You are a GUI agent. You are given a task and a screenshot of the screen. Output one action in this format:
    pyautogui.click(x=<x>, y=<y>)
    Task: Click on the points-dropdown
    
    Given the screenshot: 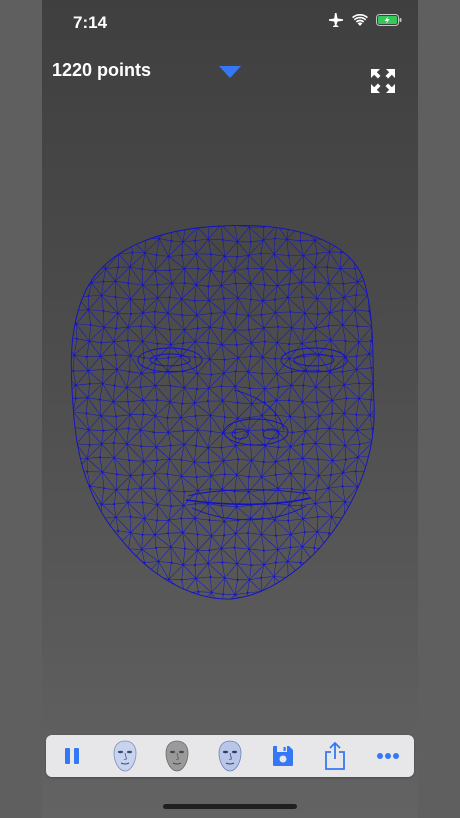 What is the action you would take?
    pyautogui.click(x=230, y=72)
    